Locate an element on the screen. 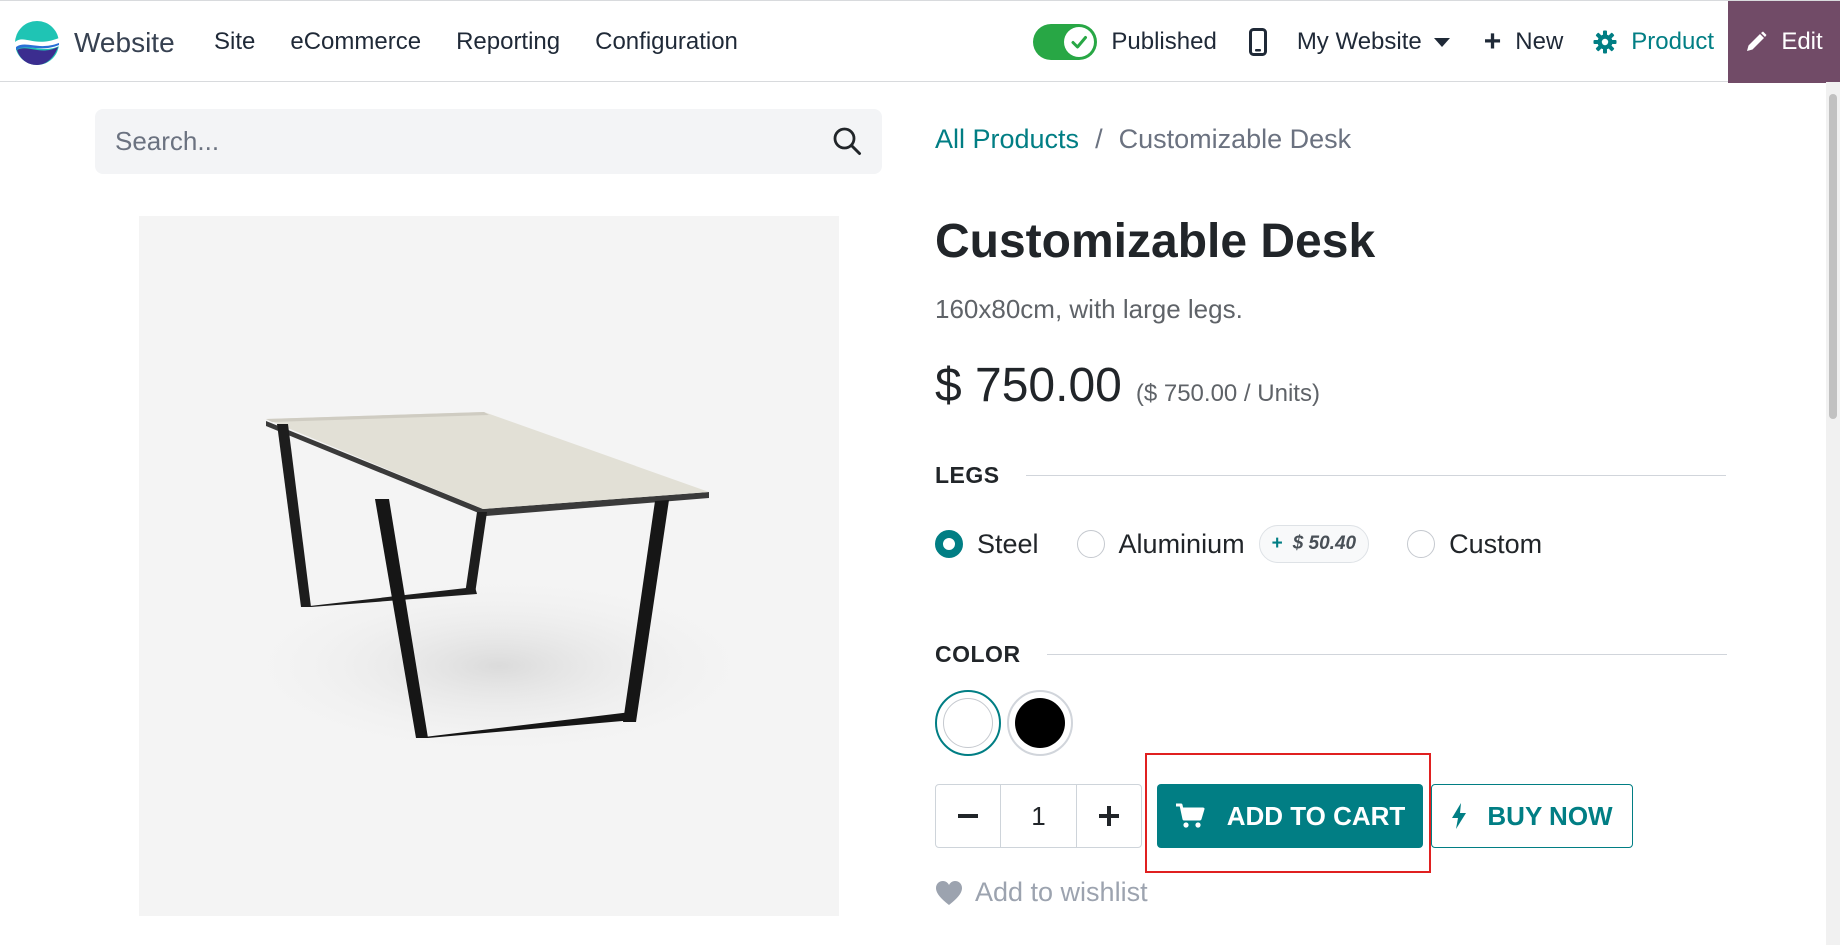  check-icon is located at coordinates (1079, 42).